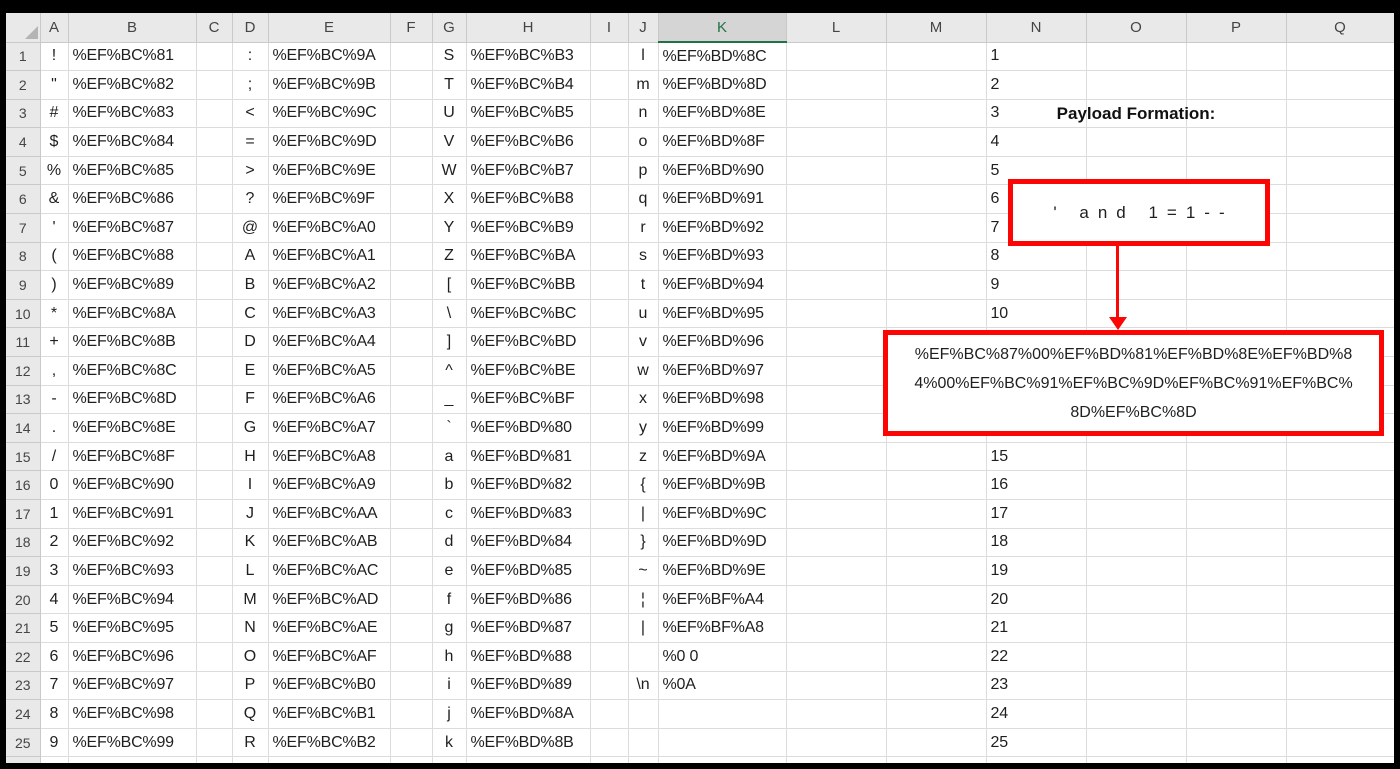  Describe the element at coordinates (1036, 759) in the screenshot. I see `cell-N26` at that location.